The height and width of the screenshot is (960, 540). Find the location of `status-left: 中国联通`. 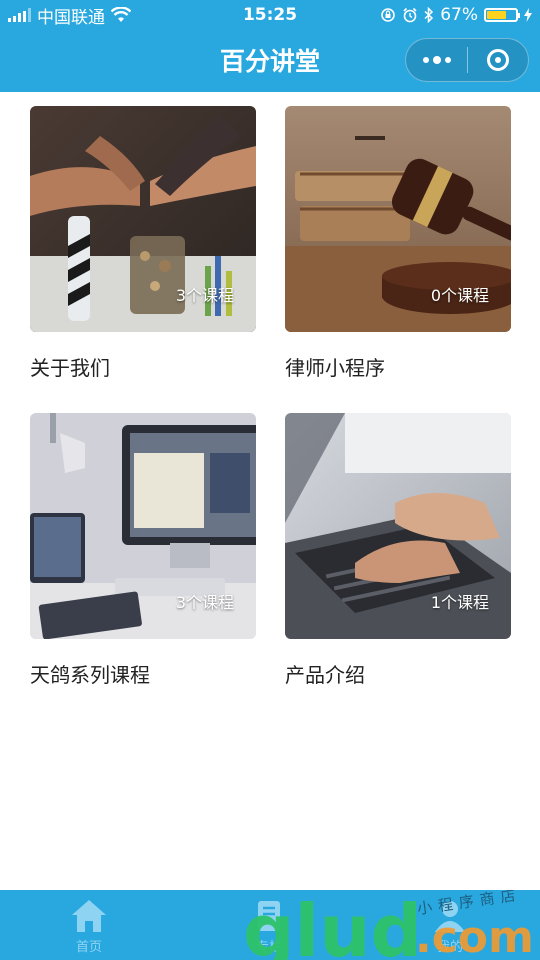

status-left: 中国联通 is located at coordinates (69, 15).